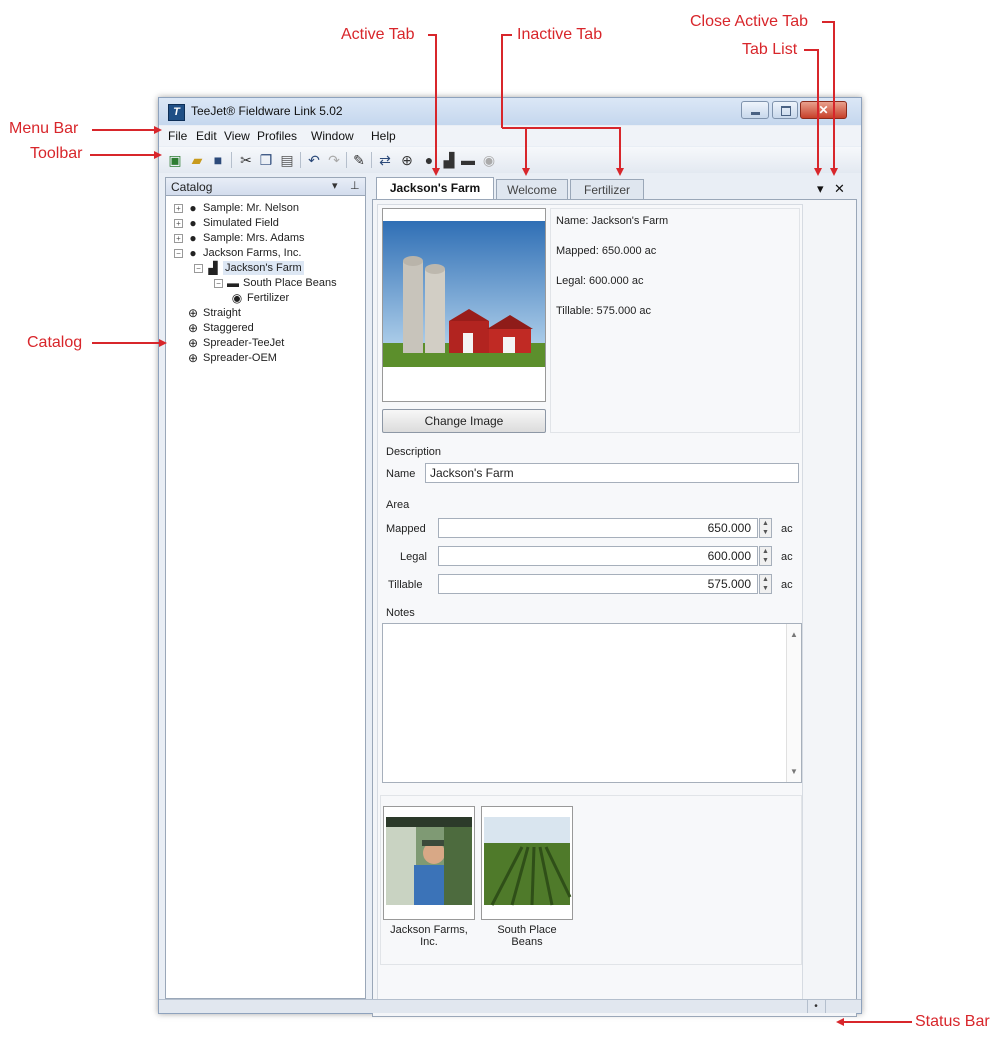 The height and width of the screenshot is (1039, 998). Describe the element at coordinates (398, 505) in the screenshot. I see `area-heading: Area` at that location.